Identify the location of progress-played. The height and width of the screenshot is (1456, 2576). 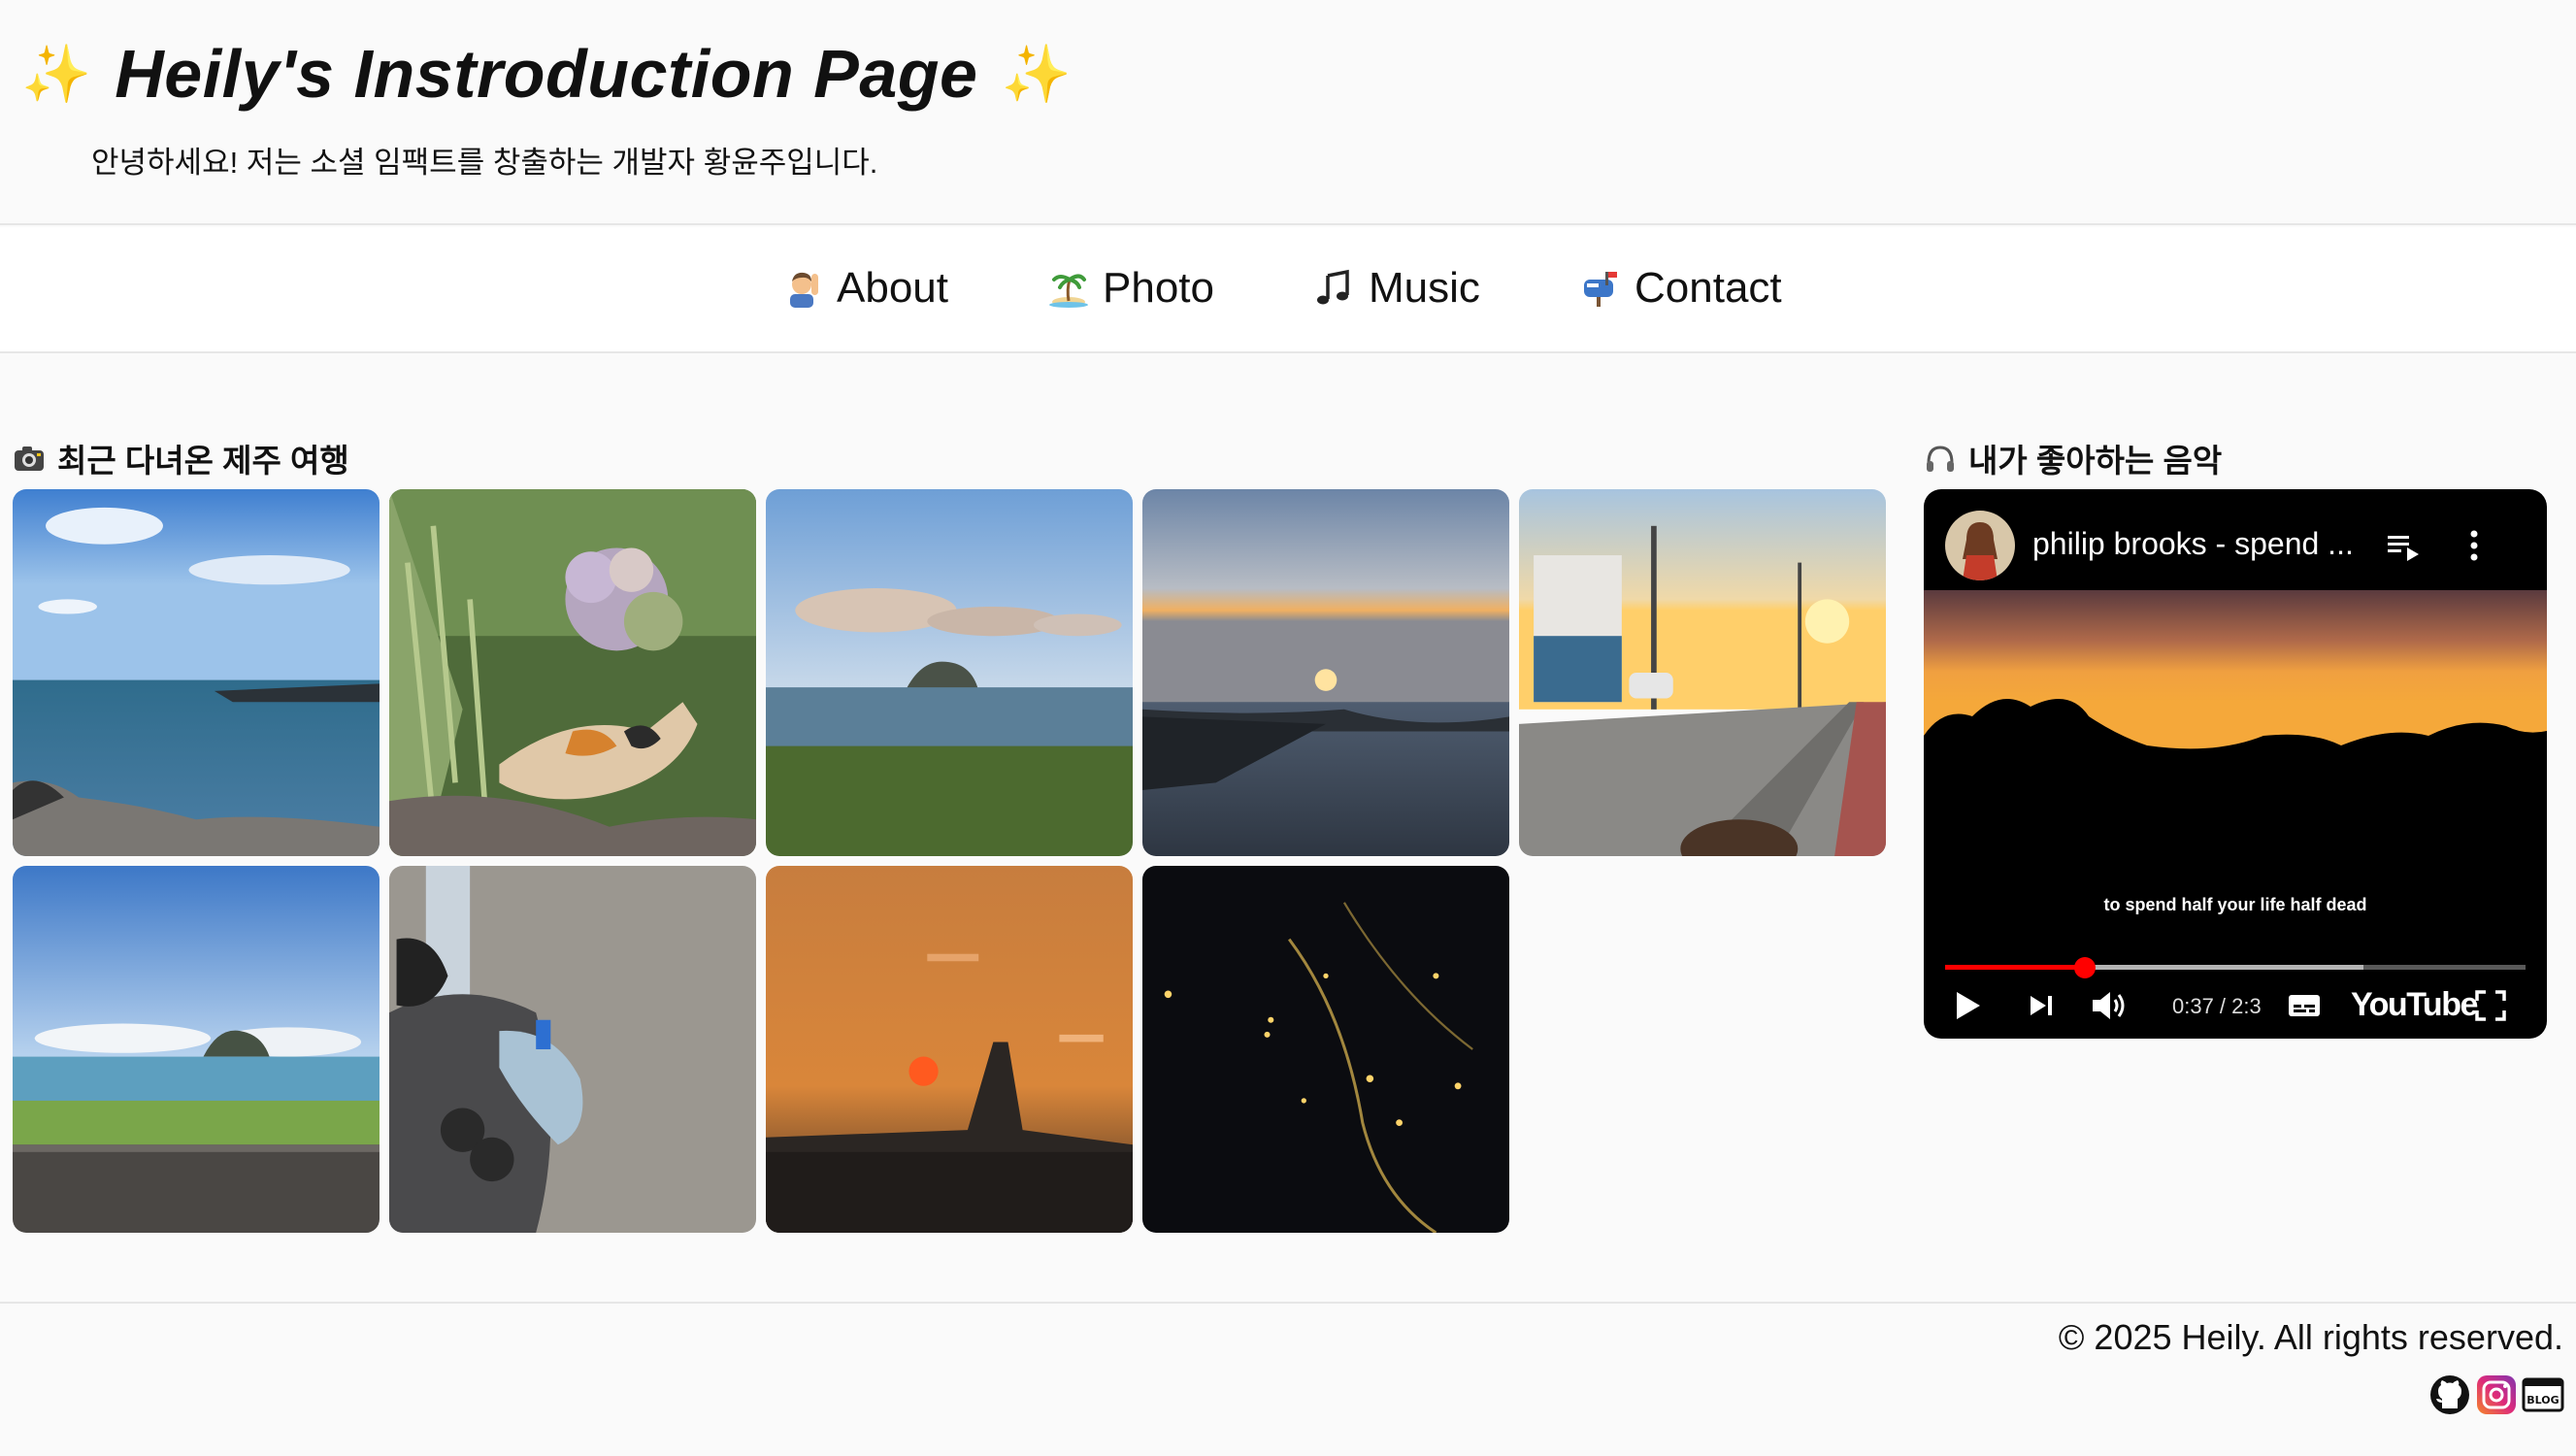
(2015, 967).